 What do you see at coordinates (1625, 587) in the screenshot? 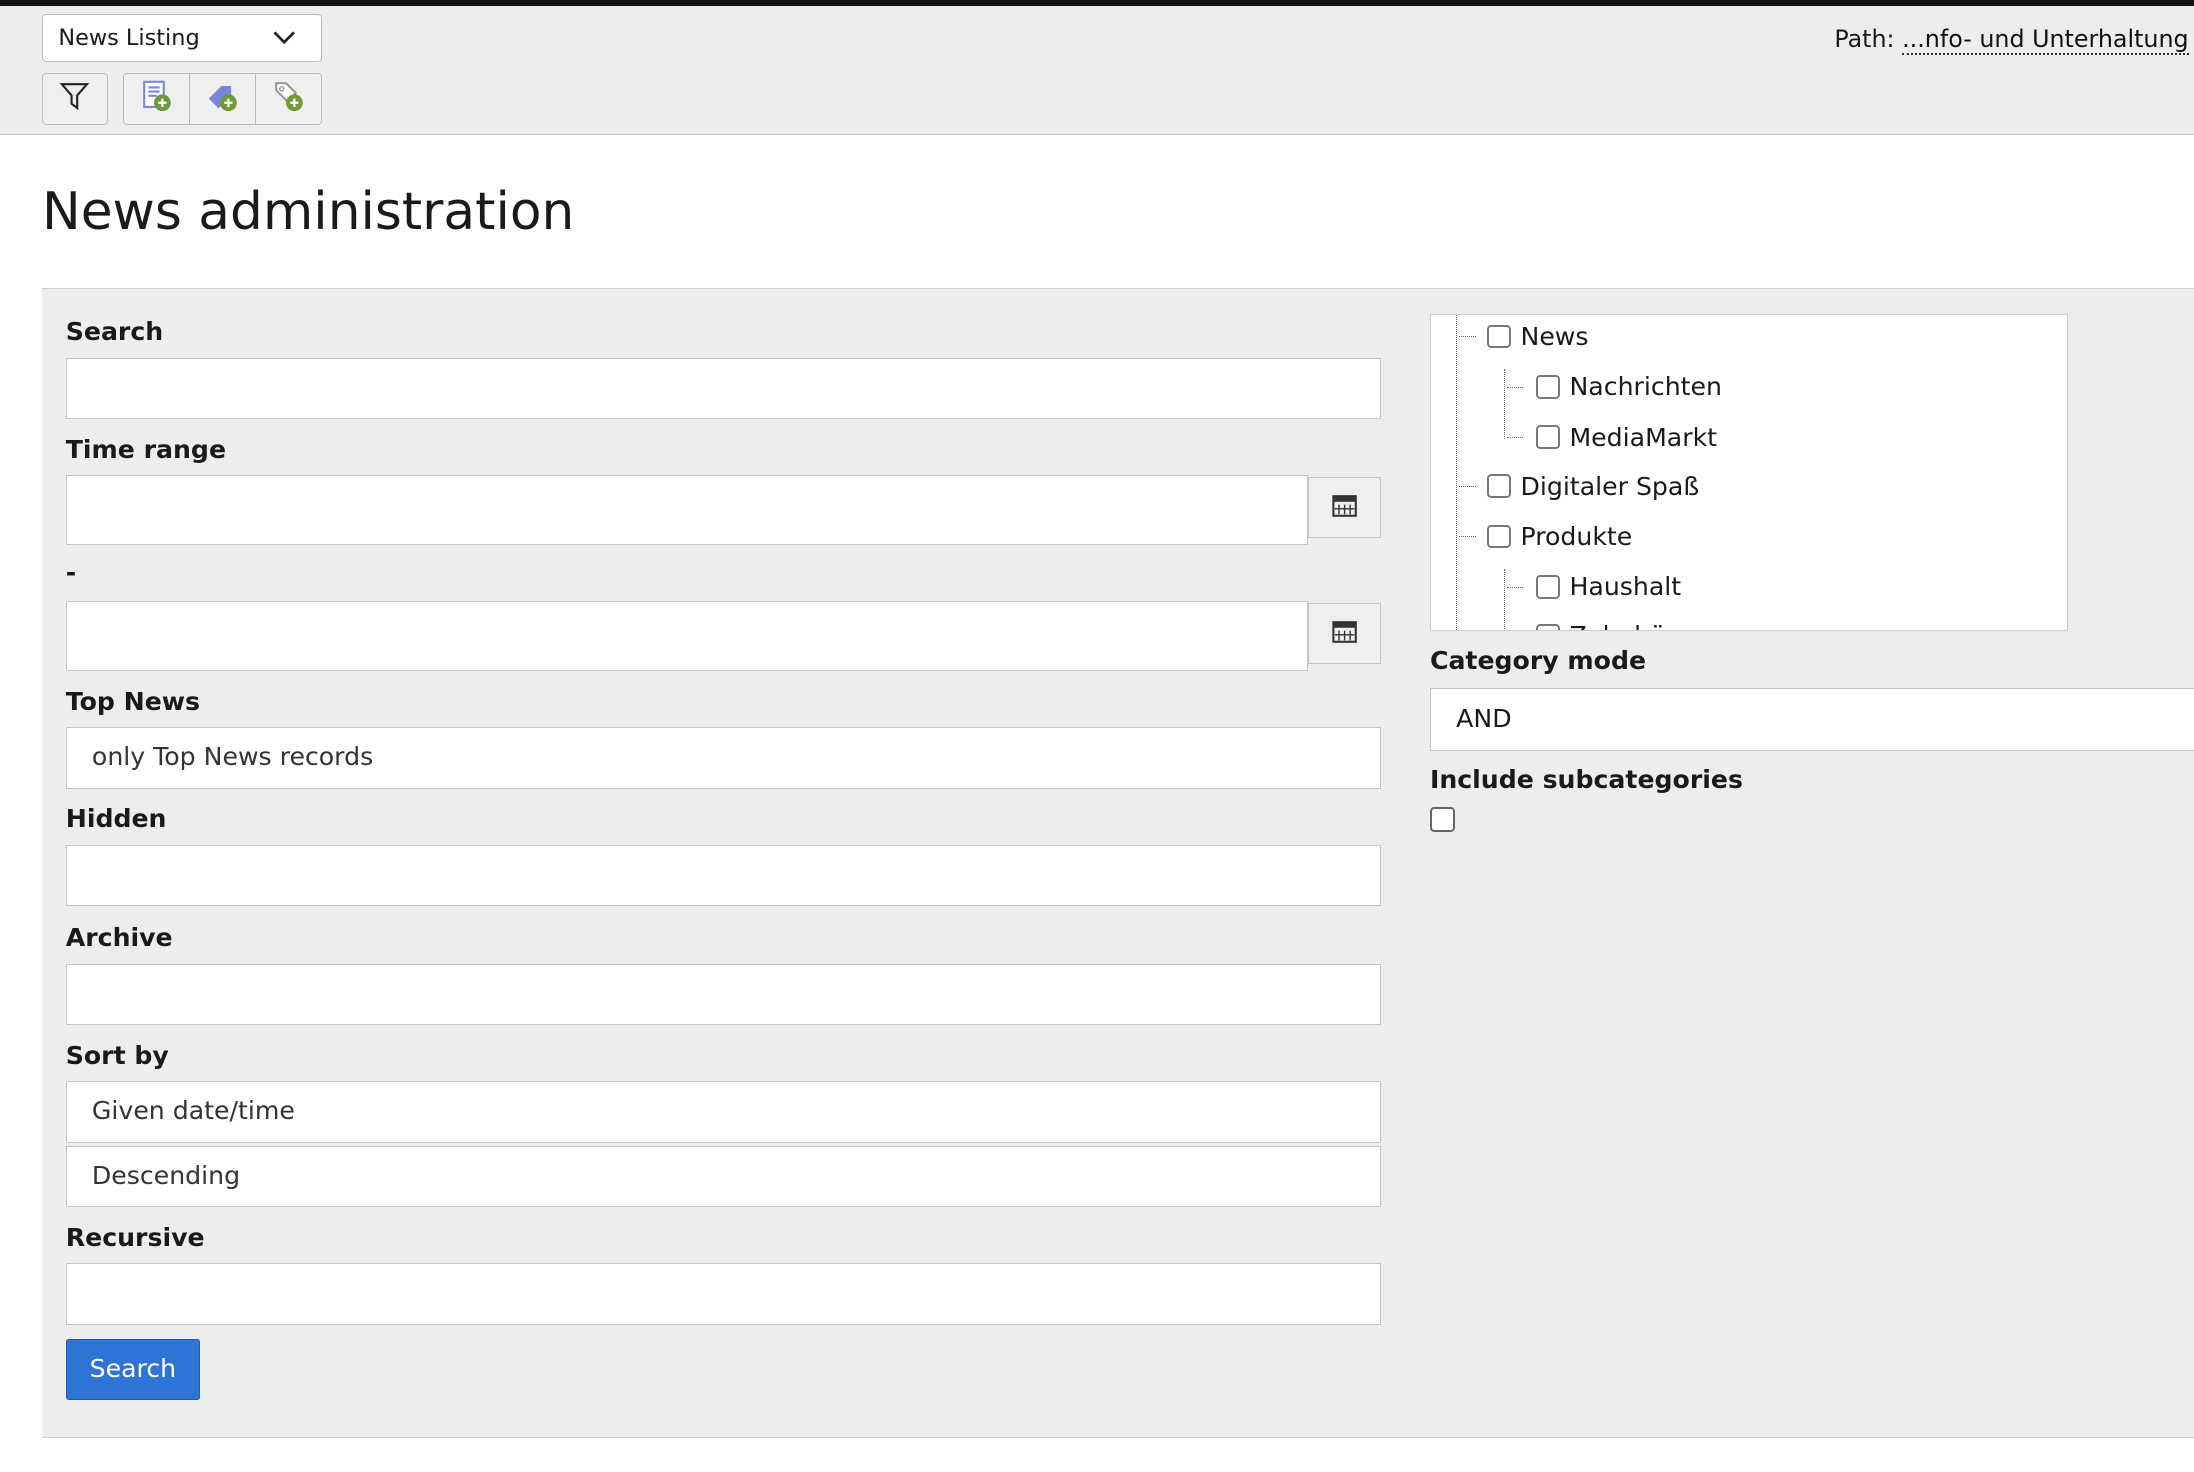
I see `tree-item-label: Haushalt` at bounding box center [1625, 587].